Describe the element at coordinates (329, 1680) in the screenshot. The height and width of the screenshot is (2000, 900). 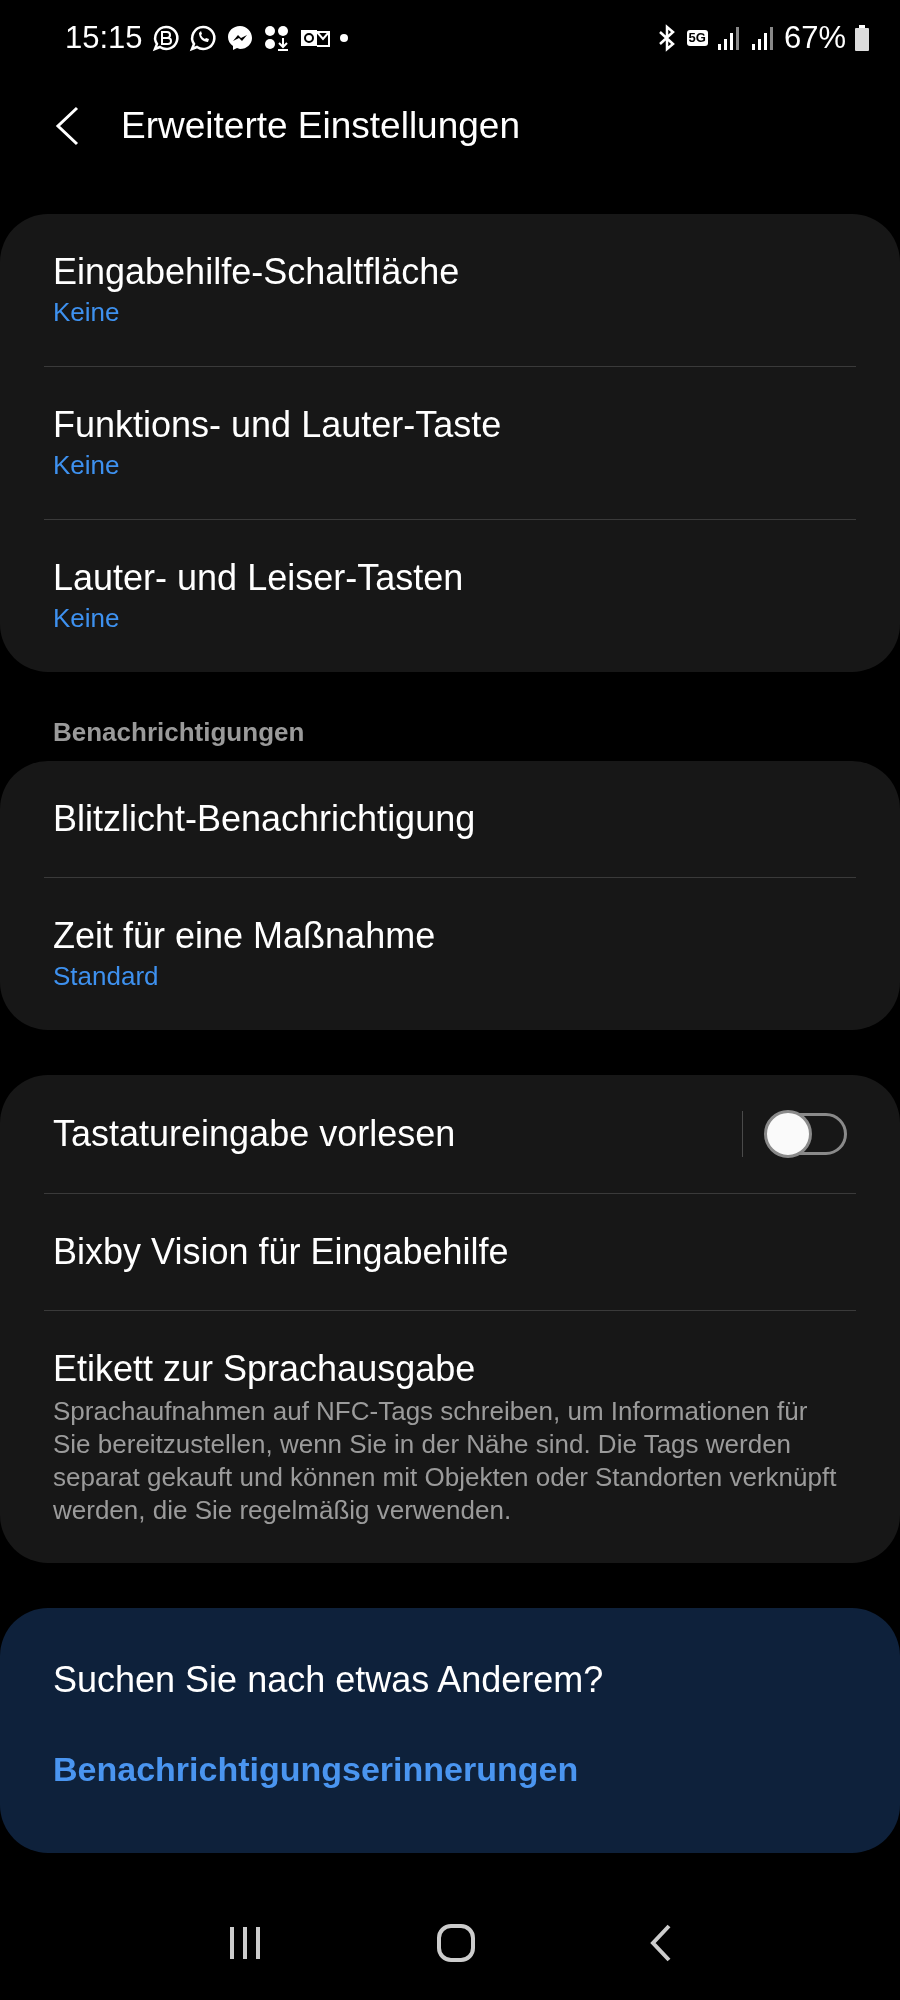
I see `suggestion-title: Suchen Sie nach etwas Anderem?` at that location.